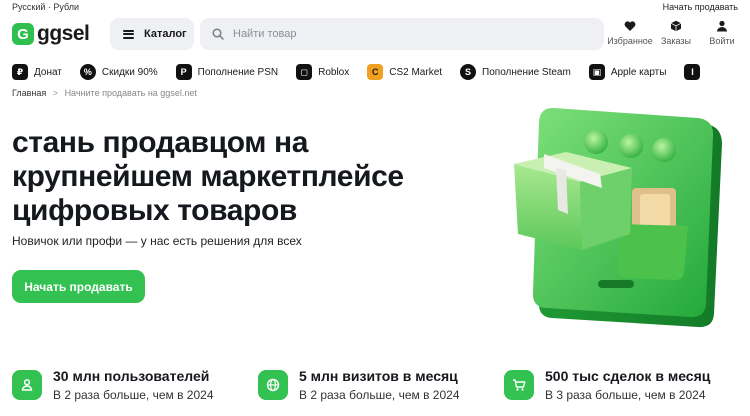 This screenshot has width=750, height=416. What do you see at coordinates (722, 41) in the screenshot?
I see `login-label: Войти` at bounding box center [722, 41].